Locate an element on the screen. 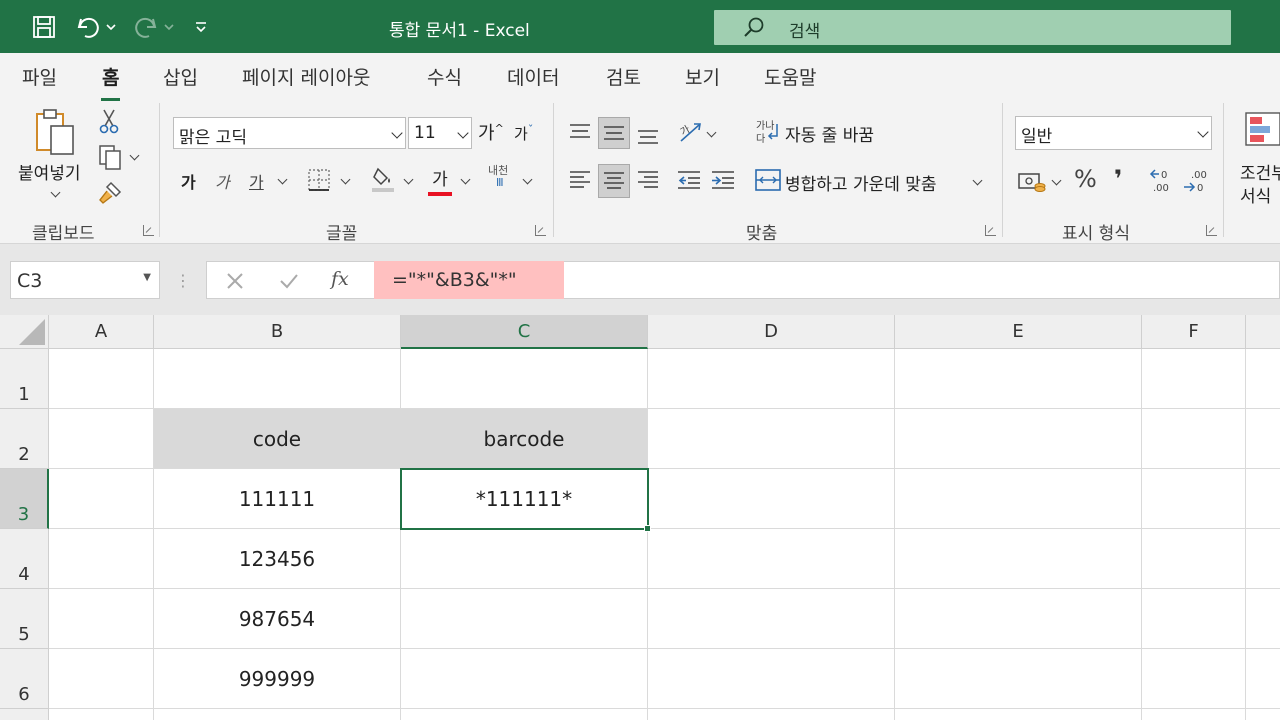 This screenshot has width=1280, height=720. percent-button: % is located at coordinates (1085, 179).